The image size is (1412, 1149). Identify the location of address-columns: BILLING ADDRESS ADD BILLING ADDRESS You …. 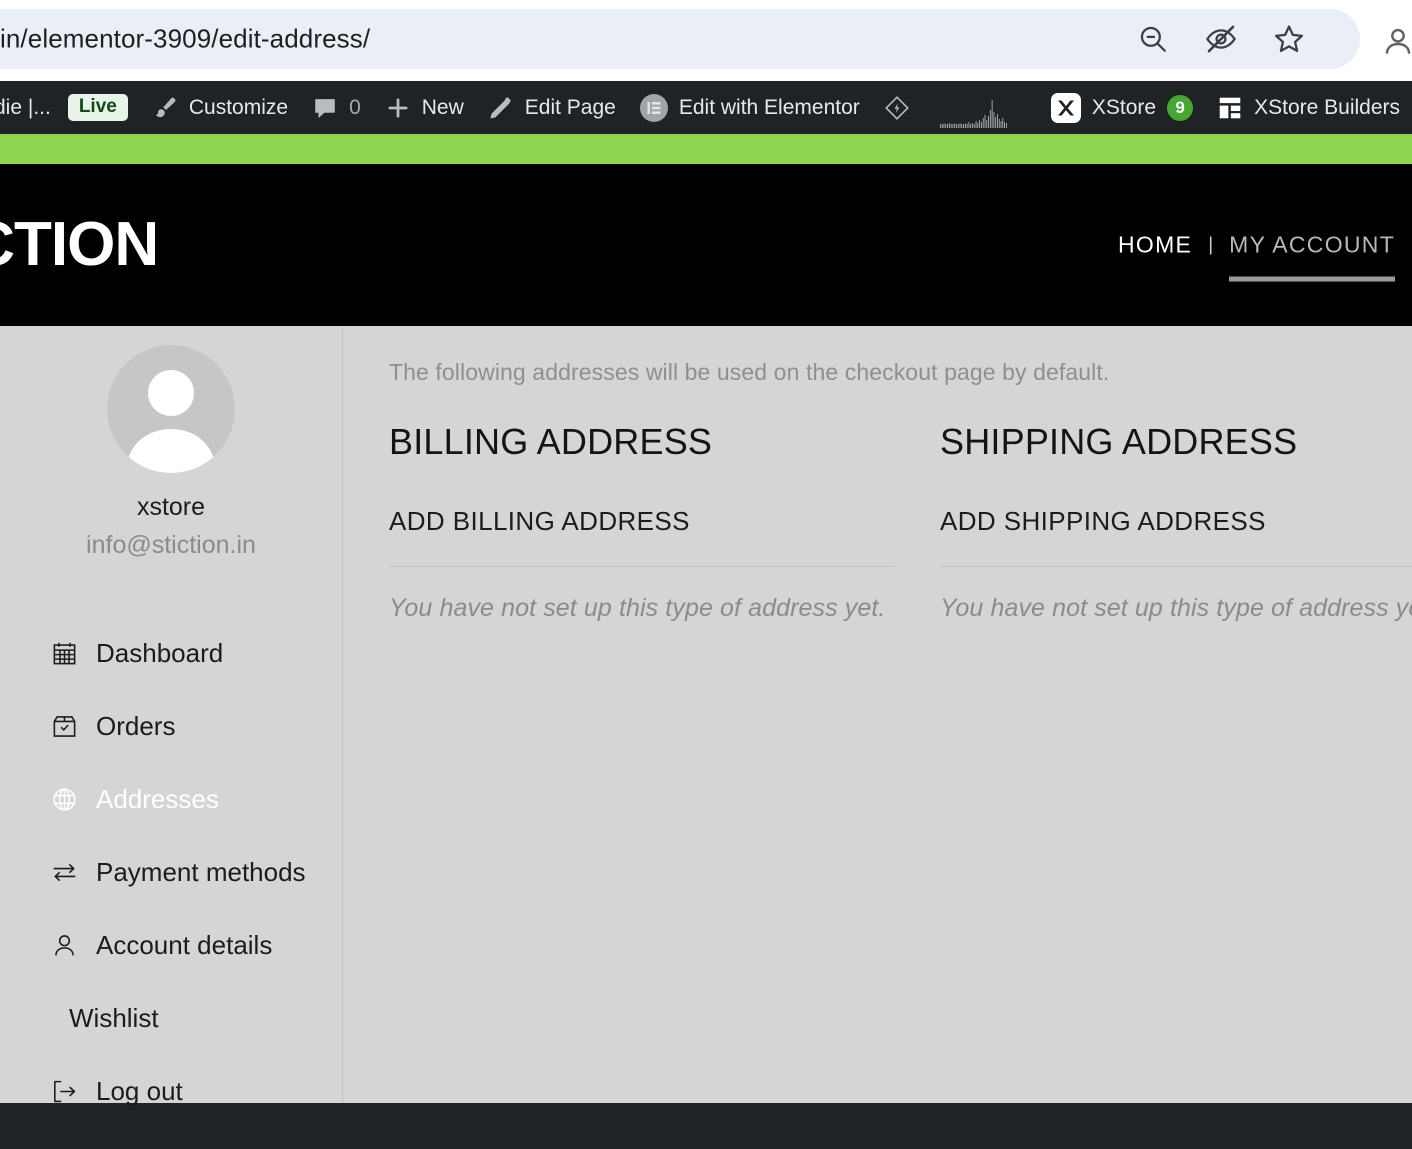
(900, 523).